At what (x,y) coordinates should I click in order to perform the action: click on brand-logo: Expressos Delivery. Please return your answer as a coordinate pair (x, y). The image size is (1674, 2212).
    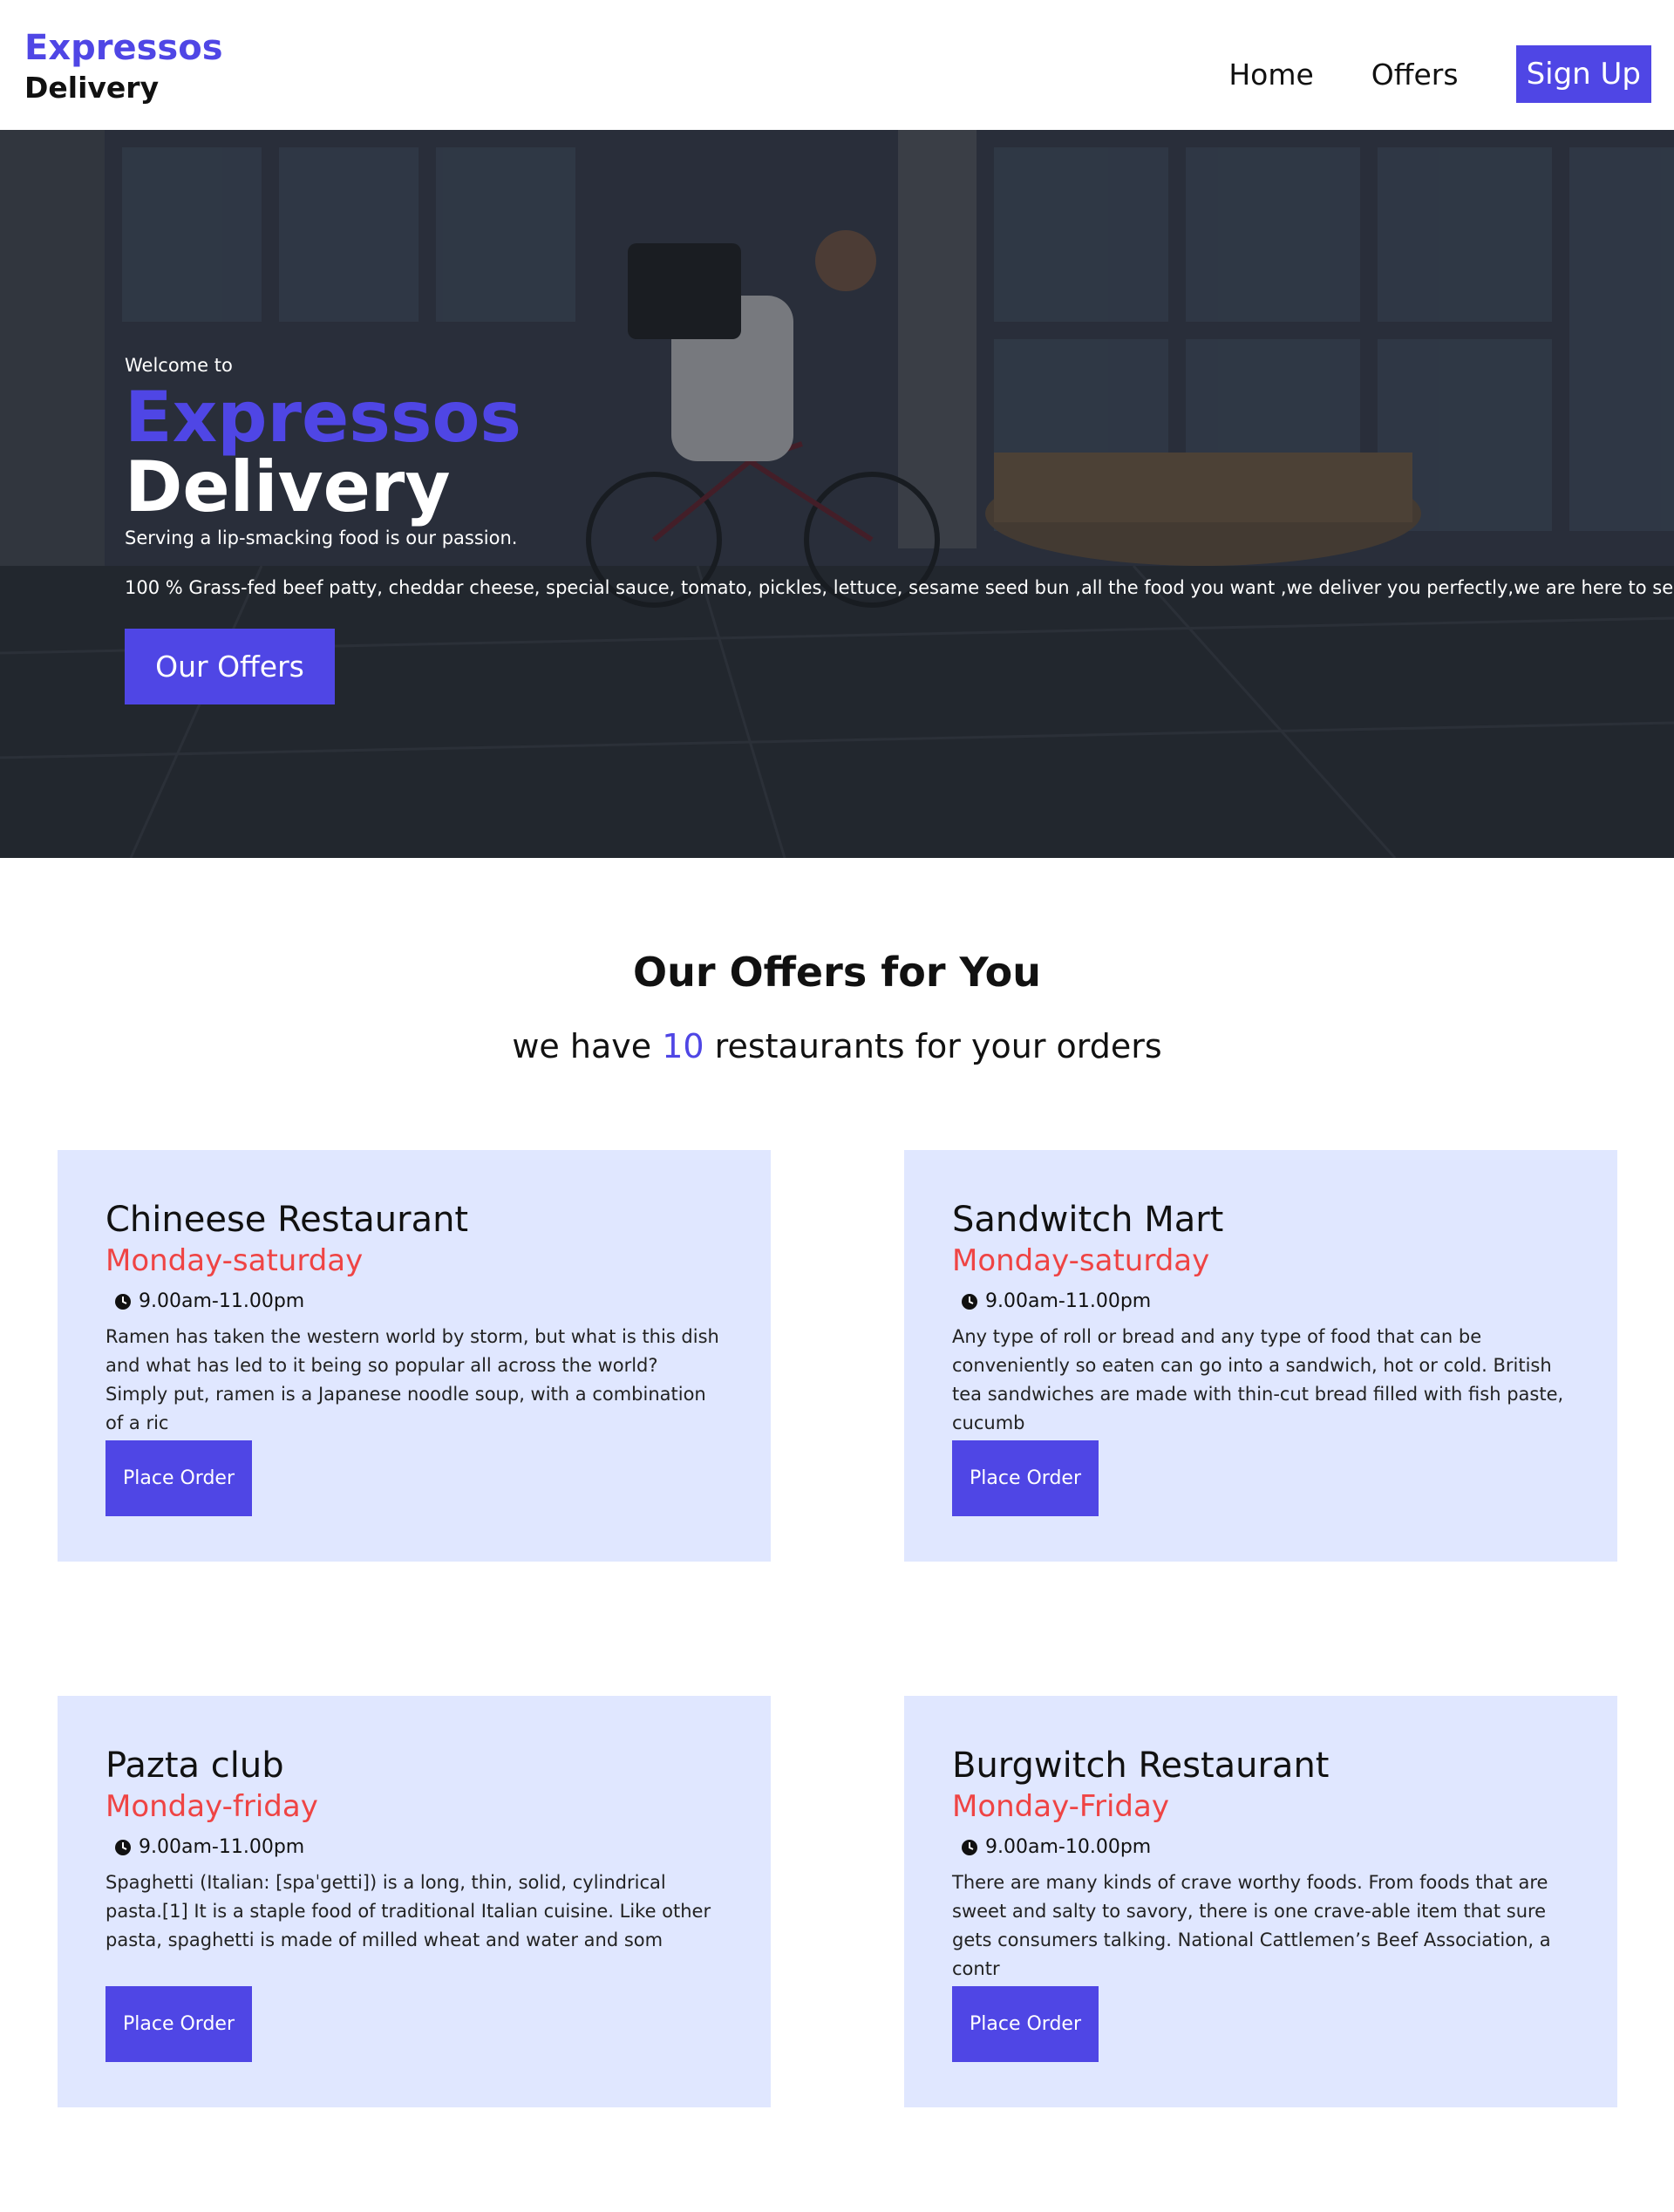
    Looking at the image, I should click on (123, 66).